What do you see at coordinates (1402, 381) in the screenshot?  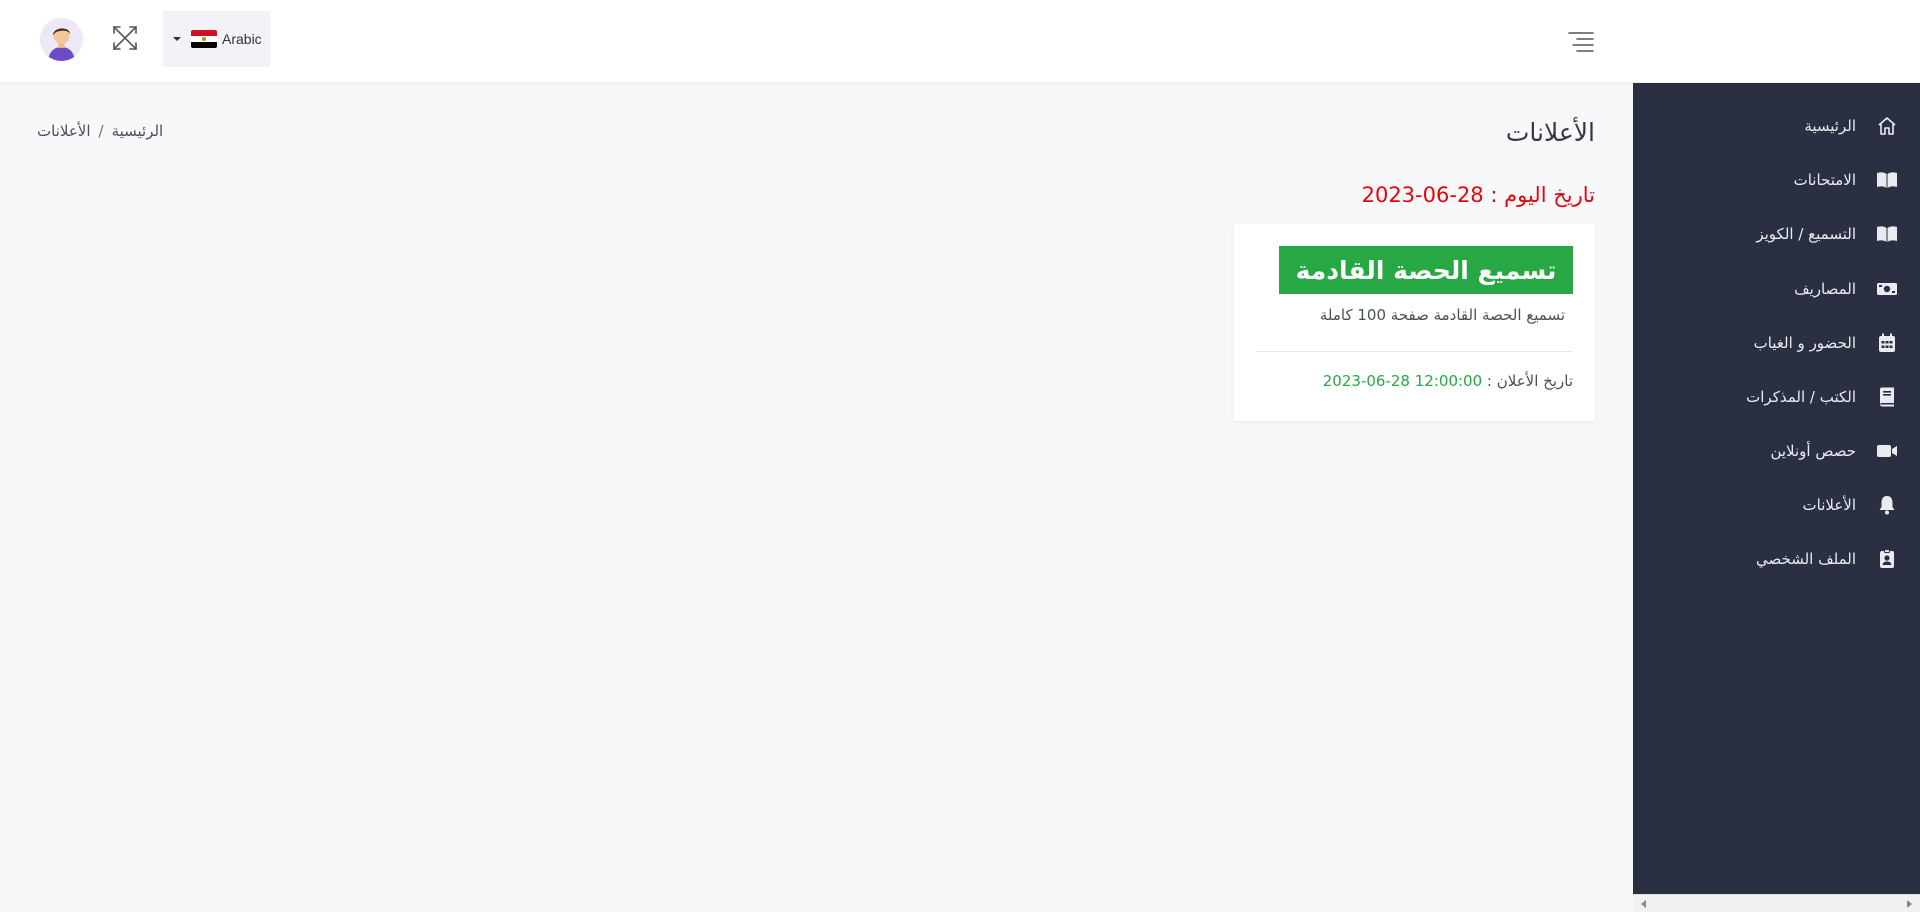 I see `announcement-date-value: 12:00:00 28-06-2023` at bounding box center [1402, 381].